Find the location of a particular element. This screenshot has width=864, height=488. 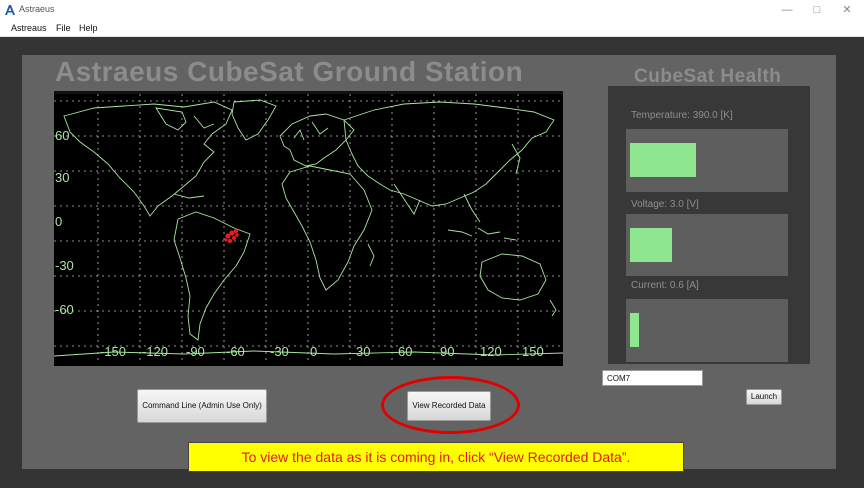

health-title: CubeSat Health is located at coordinates (708, 76).